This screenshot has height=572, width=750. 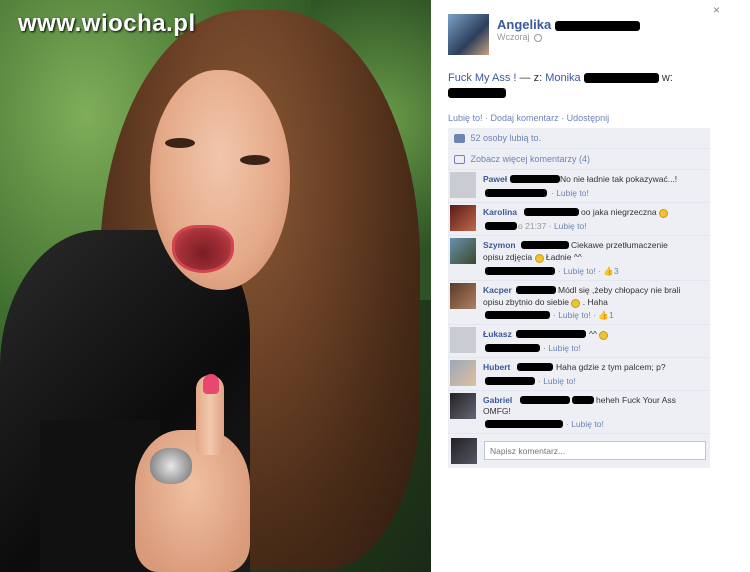 I want to click on comment-like-count: 1, so click(x=611, y=315).